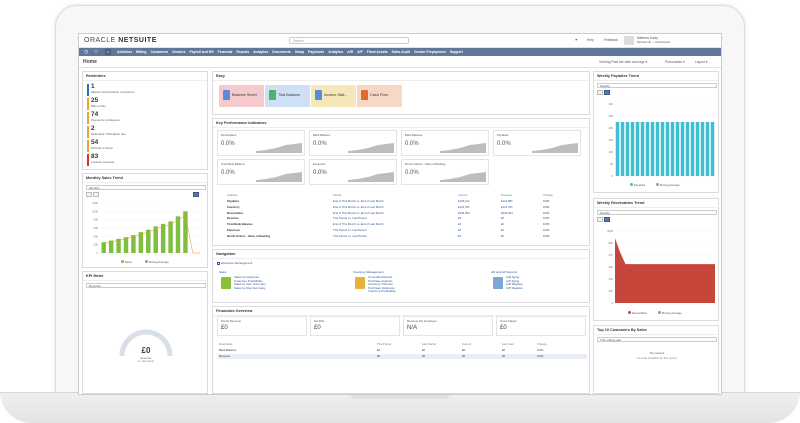  What do you see at coordinates (445, 172) in the screenshot?
I see `kpi-box: Month Orders - Value of Backlog 0.0%` at bounding box center [445, 172].